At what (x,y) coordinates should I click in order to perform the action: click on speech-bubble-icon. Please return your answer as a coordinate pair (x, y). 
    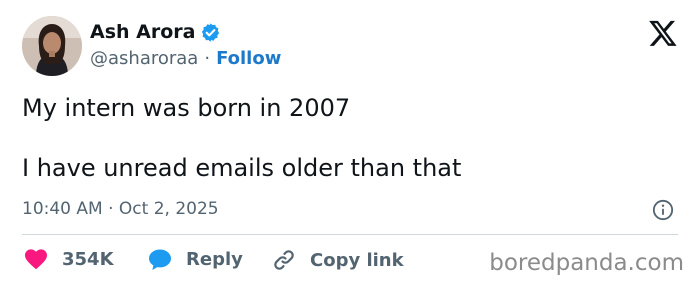
    Looking at the image, I should click on (160, 259).